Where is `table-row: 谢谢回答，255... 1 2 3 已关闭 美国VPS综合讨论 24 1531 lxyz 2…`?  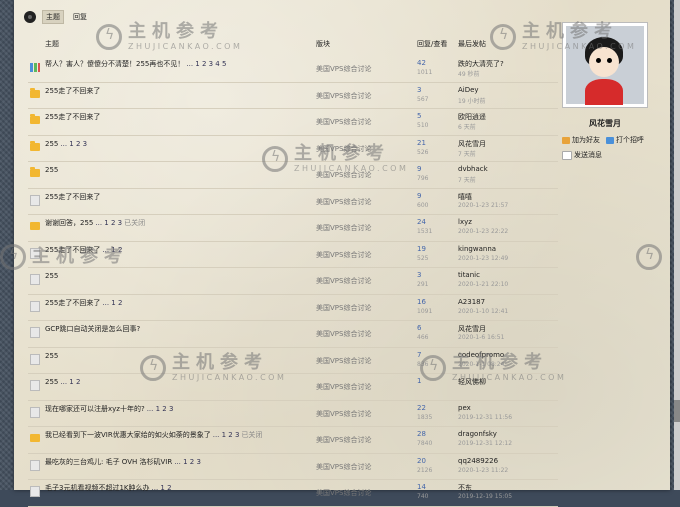 table-row: 谢谢回答，255... 1 2 3 已关闭 美国VPS综合讨论 24 1531 lxyz 2… is located at coordinates (293, 228).